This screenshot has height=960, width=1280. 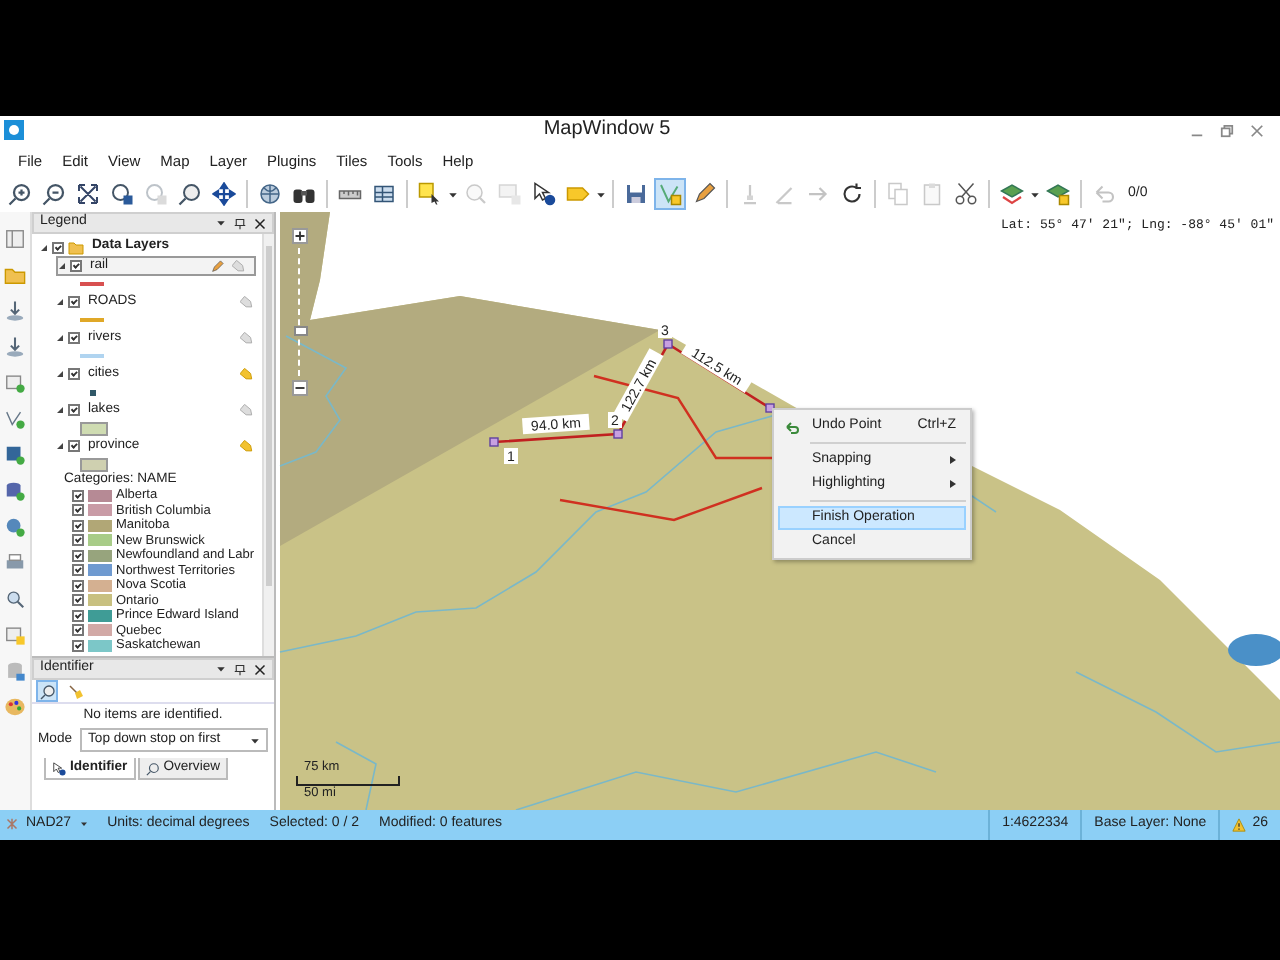 What do you see at coordinates (15, 707) in the screenshot?
I see `palette-icon` at bounding box center [15, 707].